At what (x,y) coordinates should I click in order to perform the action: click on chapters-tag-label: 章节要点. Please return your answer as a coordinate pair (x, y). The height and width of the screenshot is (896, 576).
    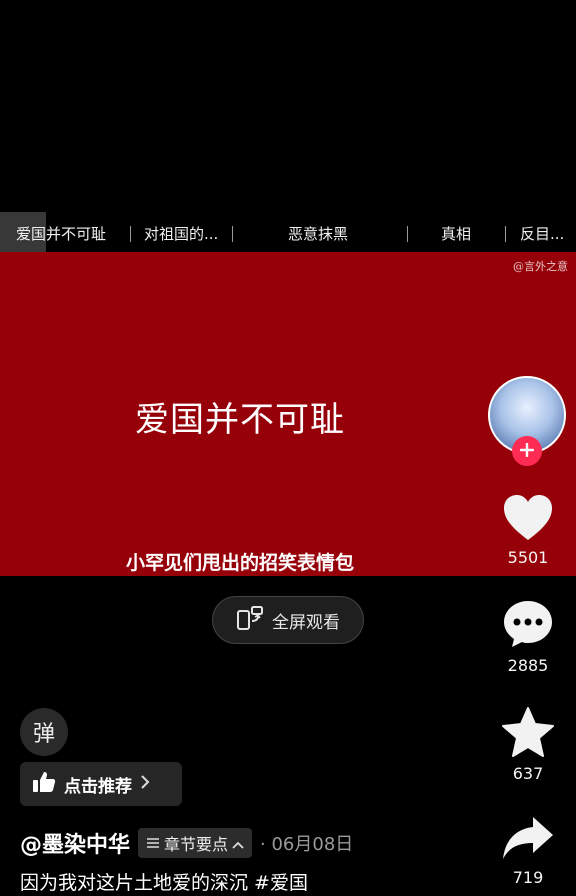
    Looking at the image, I should click on (196, 844).